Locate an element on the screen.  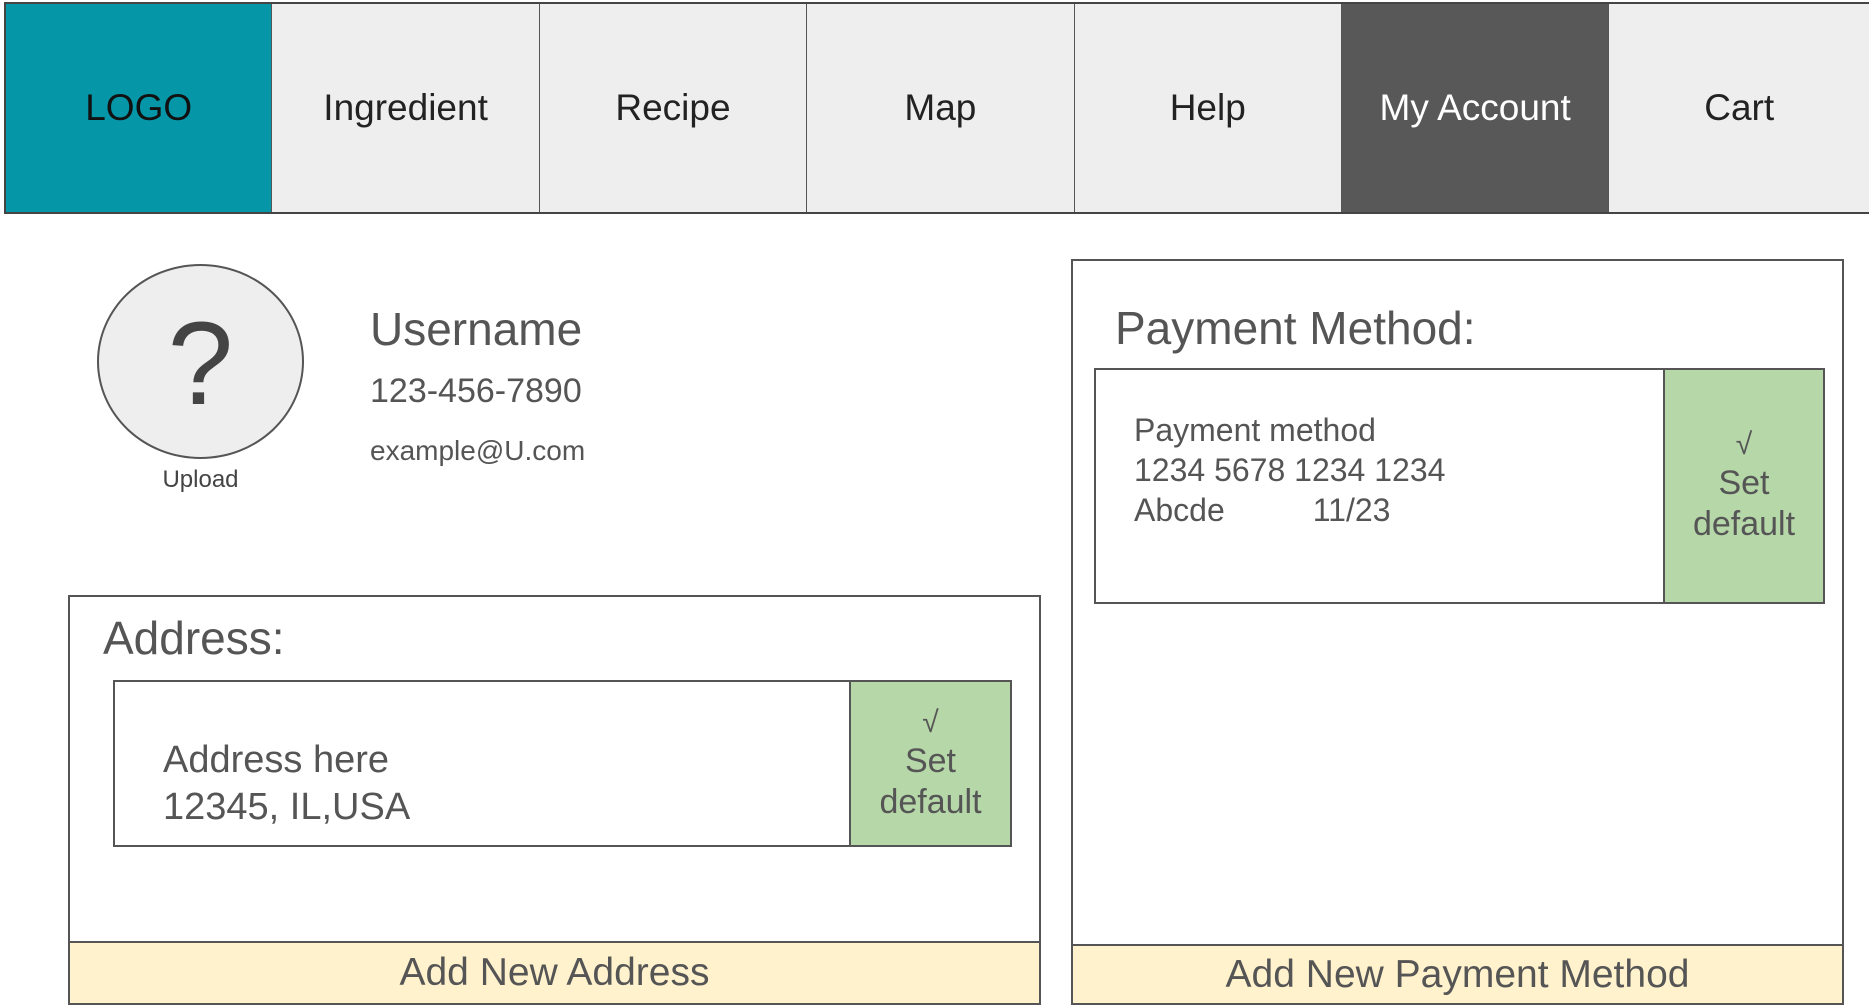
email-address: example@U.com is located at coordinates (478, 450).